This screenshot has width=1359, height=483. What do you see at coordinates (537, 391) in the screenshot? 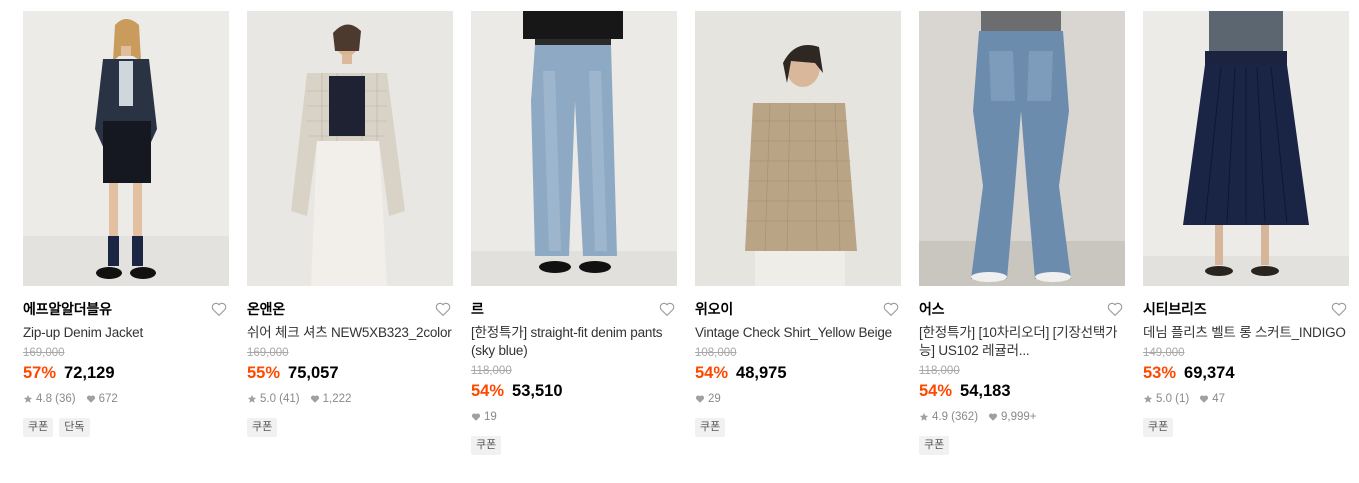
I see `sale-price: 53,510` at bounding box center [537, 391].